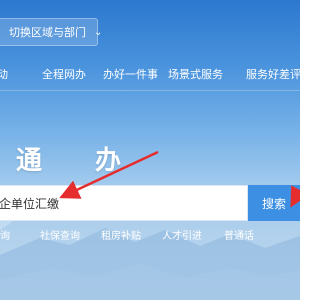  I want to click on nav-item-online-service: 全程网办, so click(64, 75).